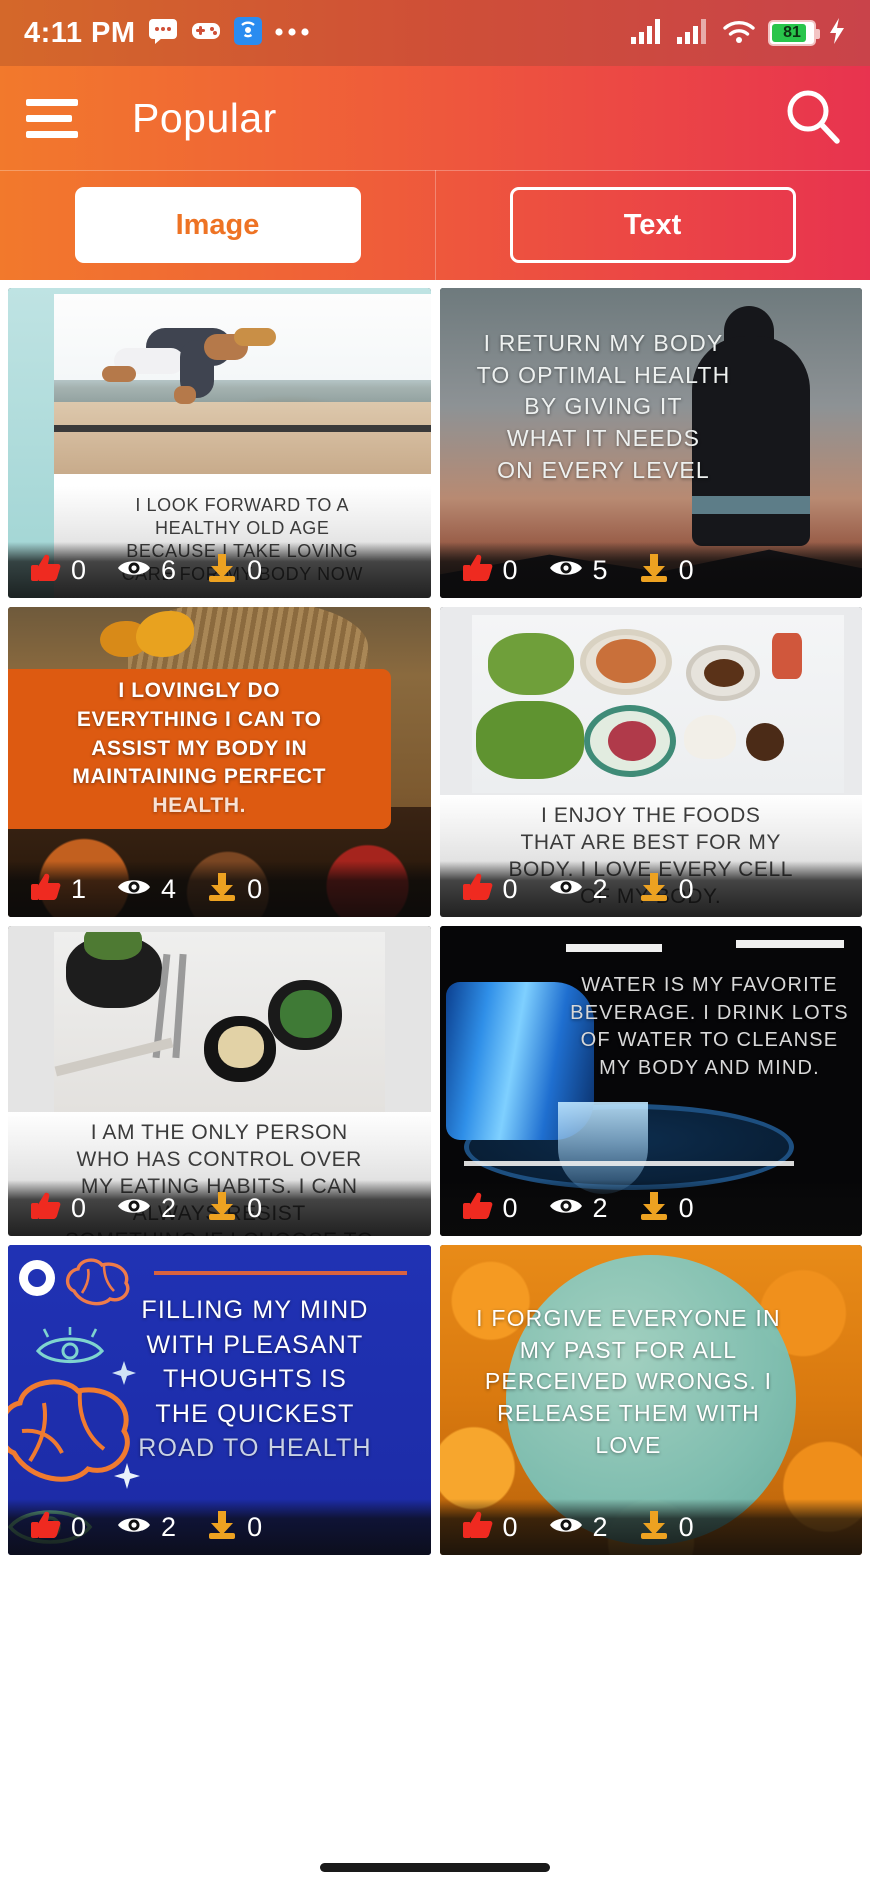 The width and height of the screenshot is (870, 1884). Describe the element at coordinates (651, 815) in the screenshot. I see `caption-line: I ENJOY THE FOODS` at that location.